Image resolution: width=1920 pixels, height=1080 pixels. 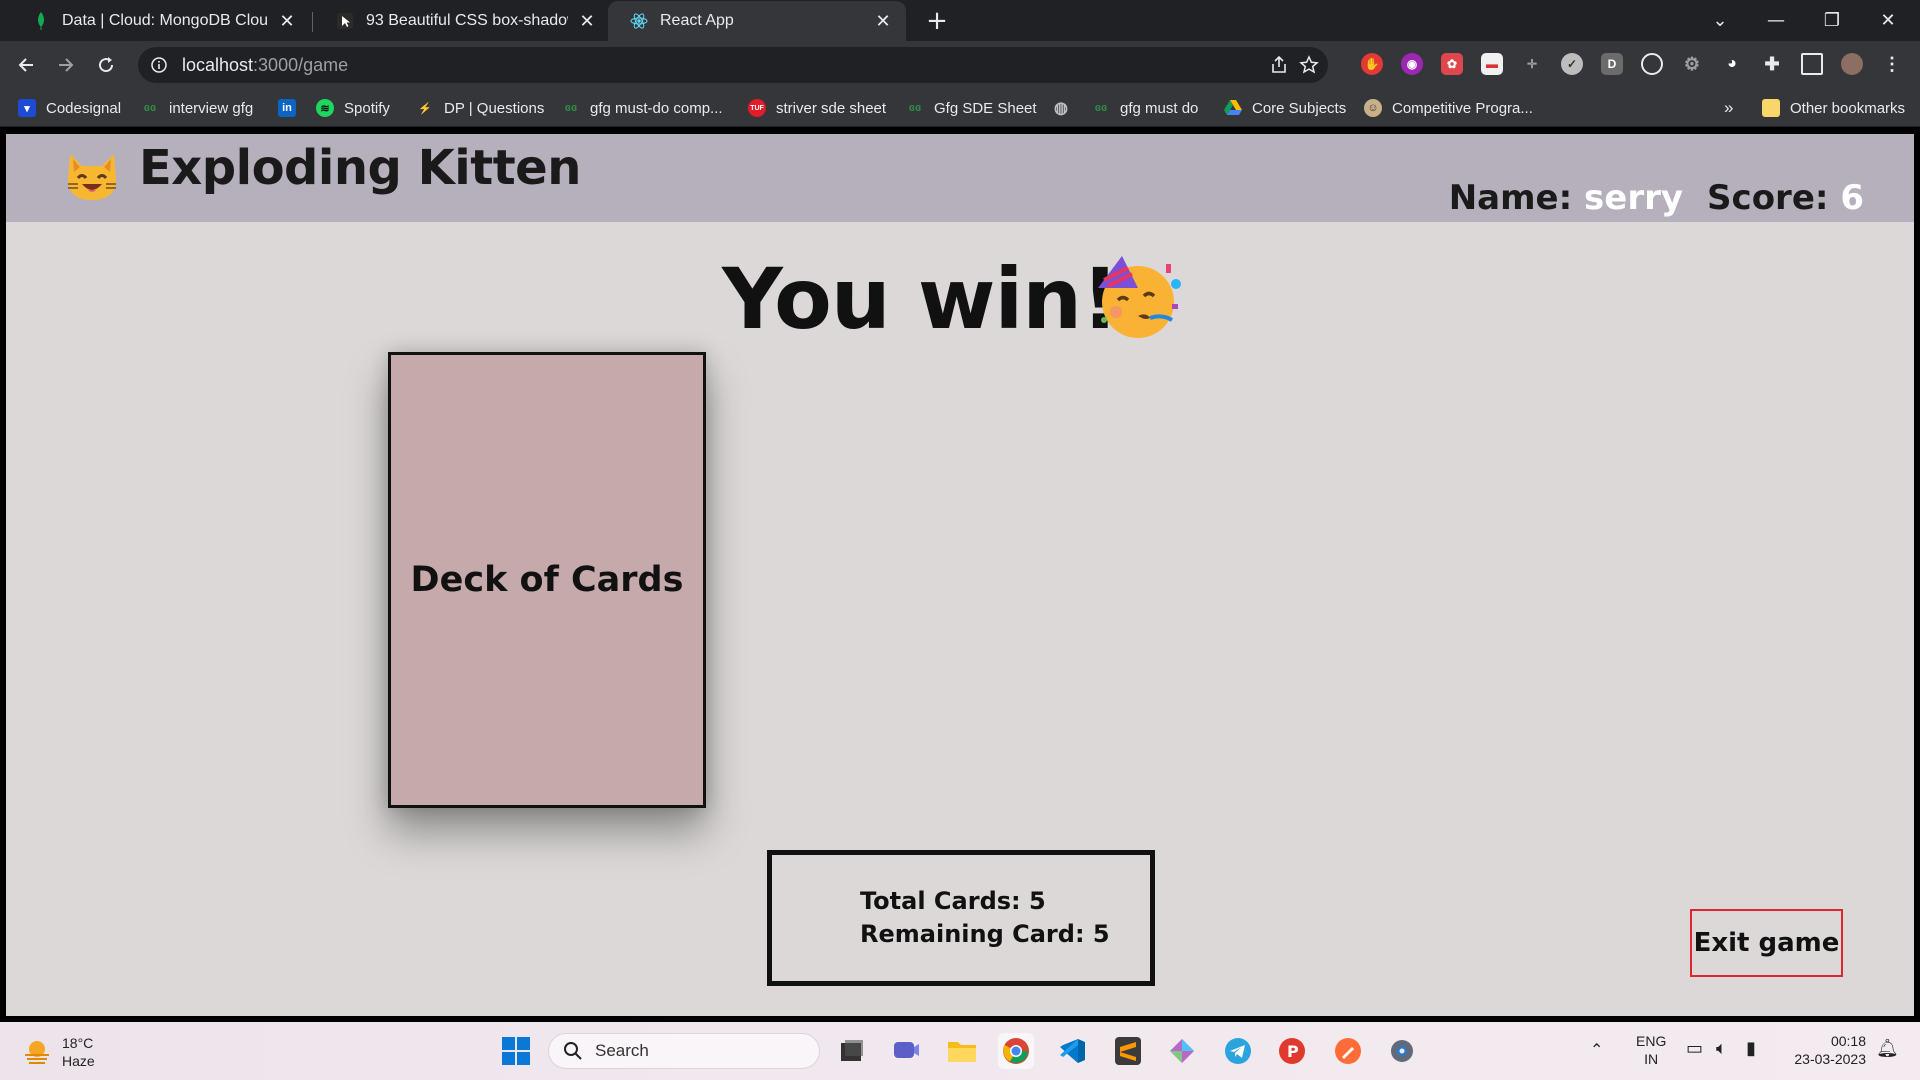 I want to click on search-placeholder: Search, so click(x=622, y=1050).